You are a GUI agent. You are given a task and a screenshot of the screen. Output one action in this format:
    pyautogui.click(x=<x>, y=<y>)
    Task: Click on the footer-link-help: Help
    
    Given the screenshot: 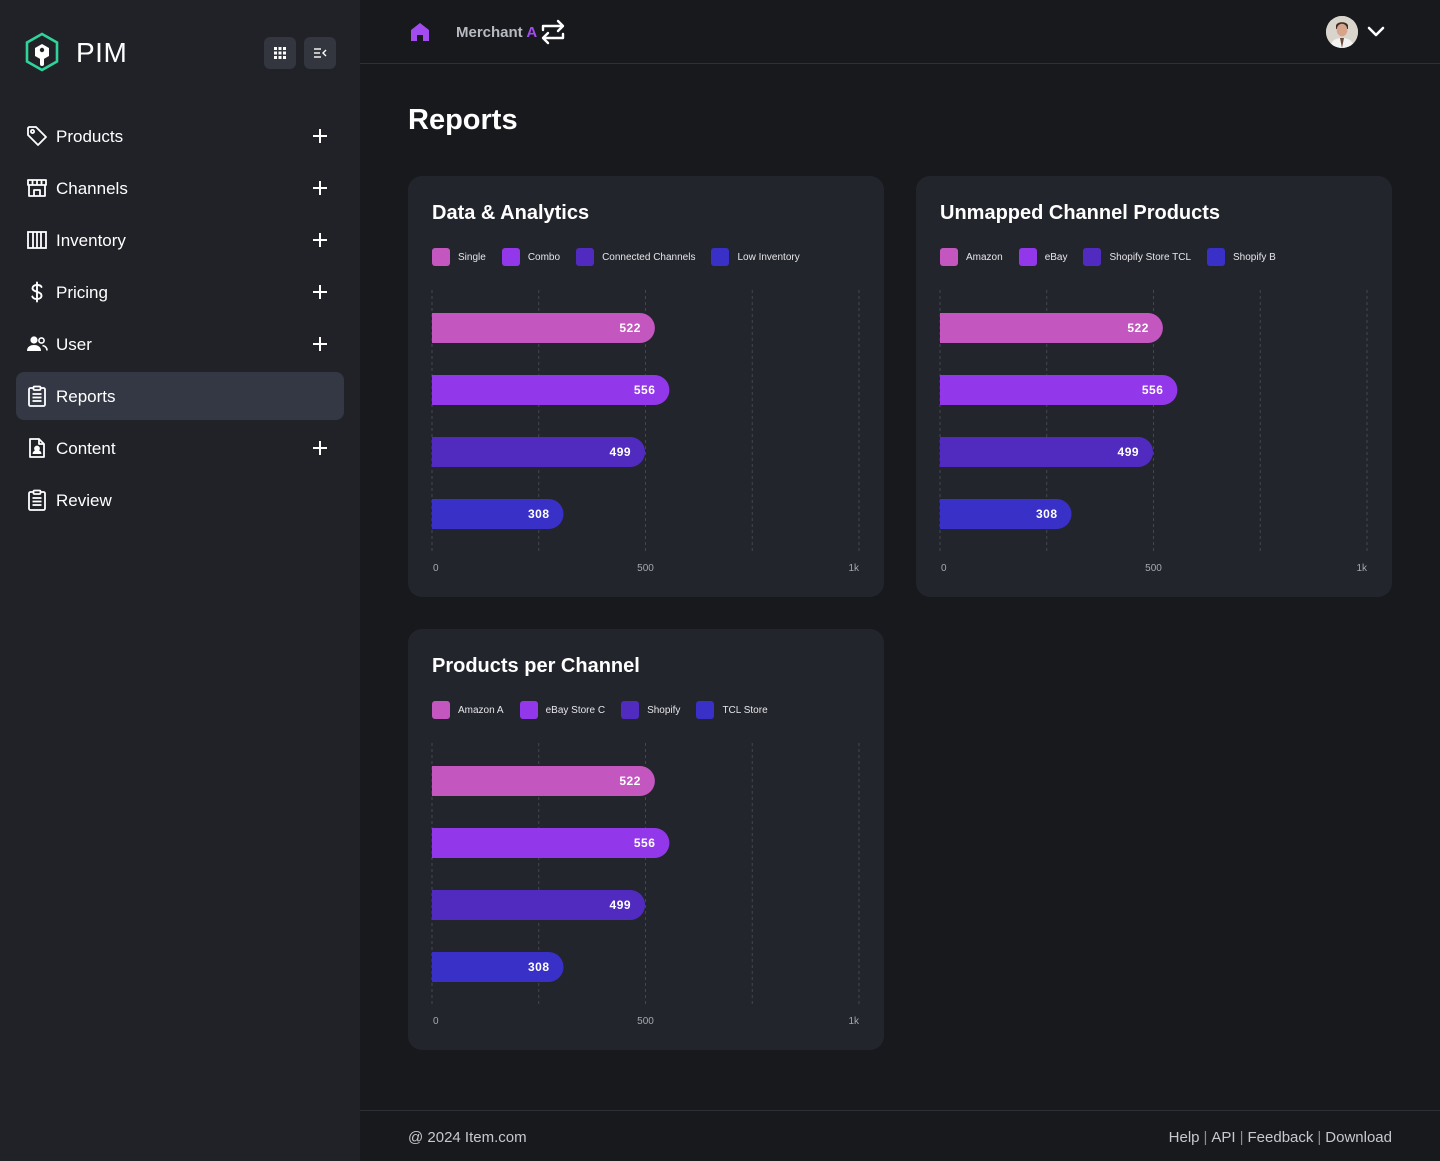 What is the action you would take?
    pyautogui.click(x=1184, y=1137)
    